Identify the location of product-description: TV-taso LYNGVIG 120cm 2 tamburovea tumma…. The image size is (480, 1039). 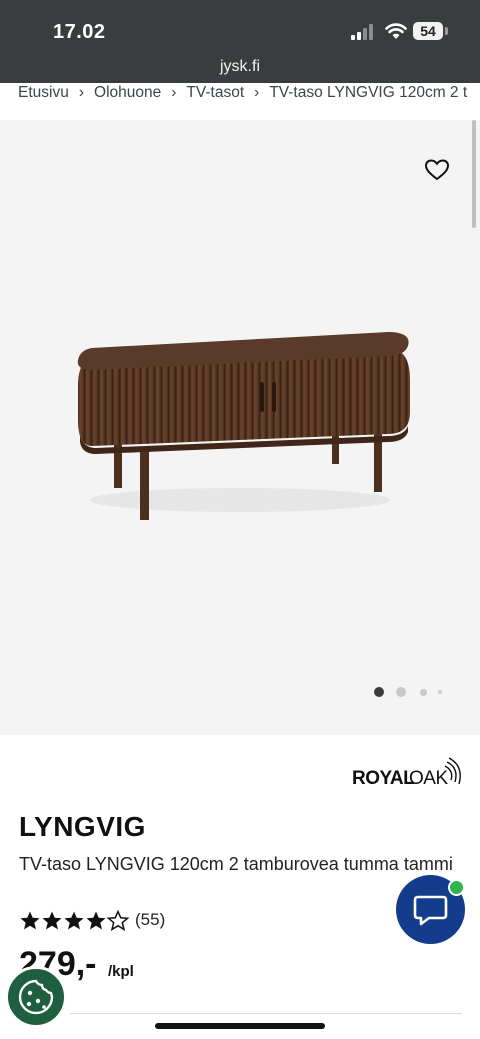
(236, 864).